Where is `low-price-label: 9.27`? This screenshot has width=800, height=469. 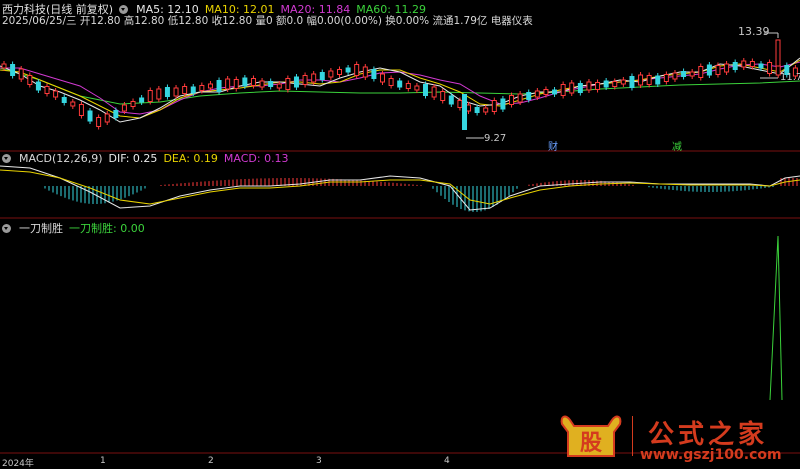
low-price-label: 9.27 is located at coordinates (495, 138).